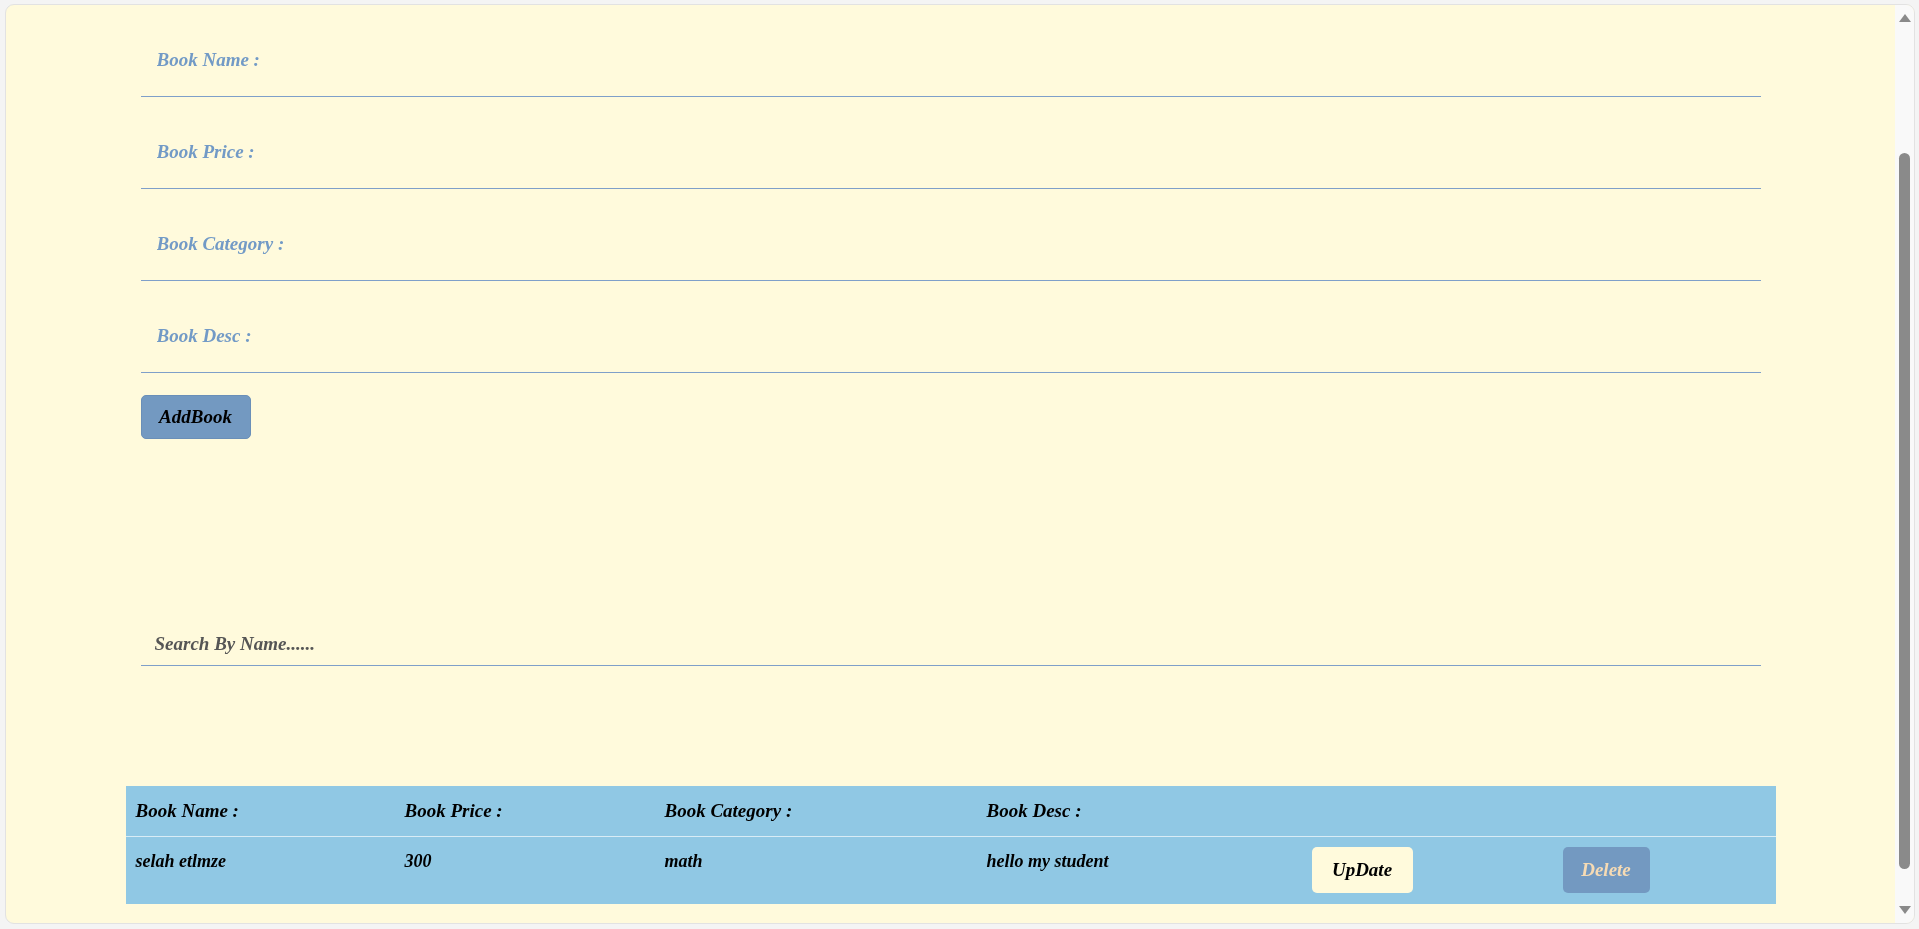 This screenshot has width=1919, height=929. Describe the element at coordinates (950, 51) in the screenshot. I see `text-input-field: Book Name :` at that location.